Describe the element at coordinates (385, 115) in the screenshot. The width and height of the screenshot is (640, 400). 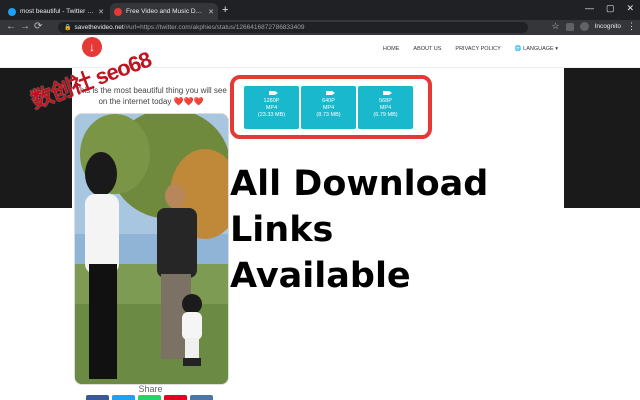
I see `download-size: (6.79 MB)` at that location.